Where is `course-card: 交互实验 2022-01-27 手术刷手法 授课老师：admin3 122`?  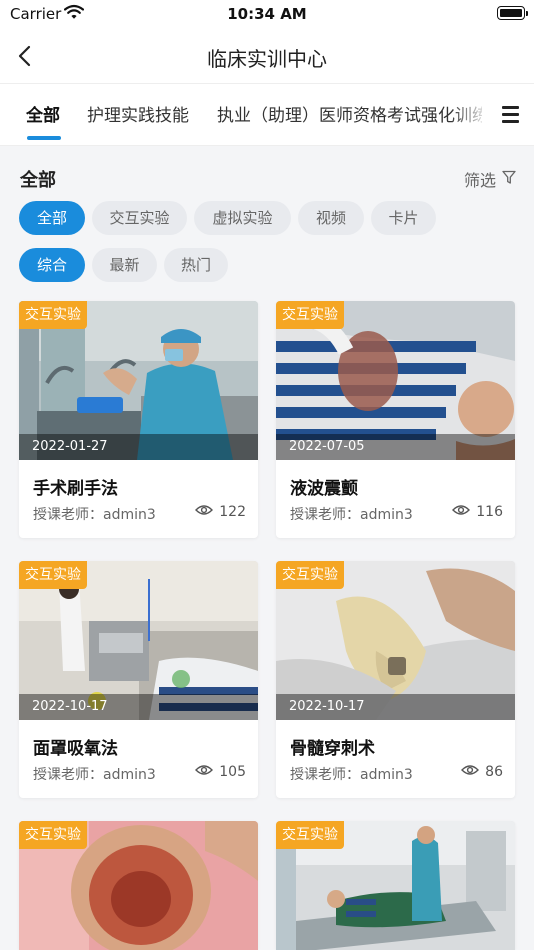
course-card: 交互实验 2022-01-27 手术刷手法 授课老师：admin3 122 is located at coordinates (138, 419).